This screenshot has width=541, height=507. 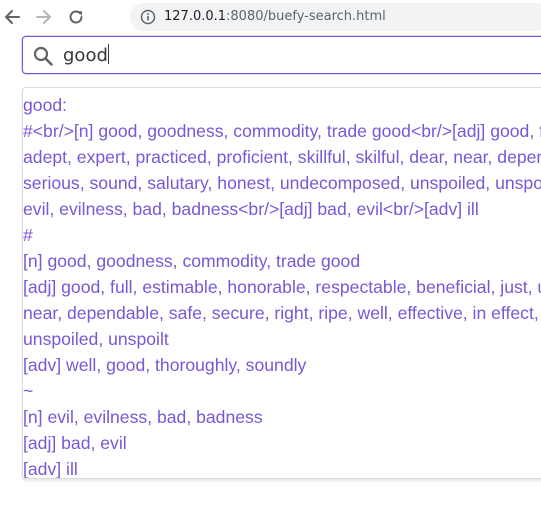 I want to click on result-line: ~, so click(x=282, y=391).